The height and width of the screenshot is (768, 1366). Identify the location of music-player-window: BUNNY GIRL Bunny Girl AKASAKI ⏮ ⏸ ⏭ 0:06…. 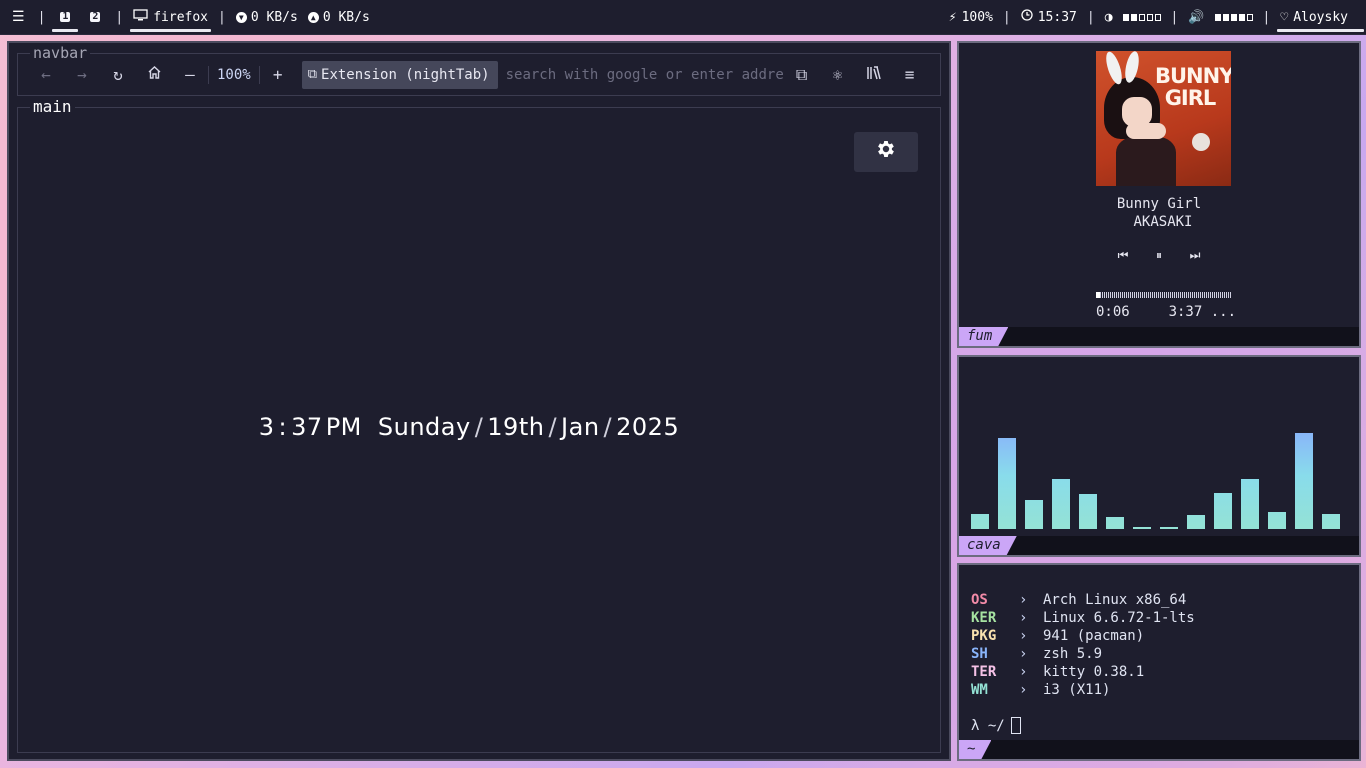
(1159, 194).